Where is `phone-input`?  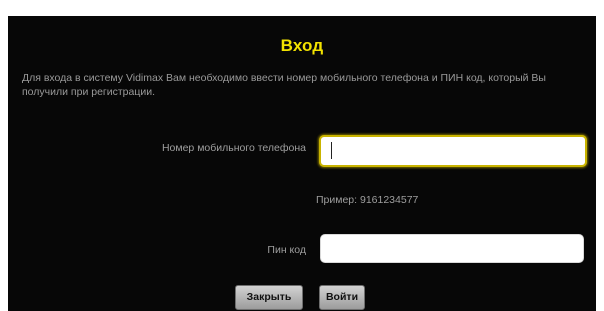 phone-input is located at coordinates (453, 151).